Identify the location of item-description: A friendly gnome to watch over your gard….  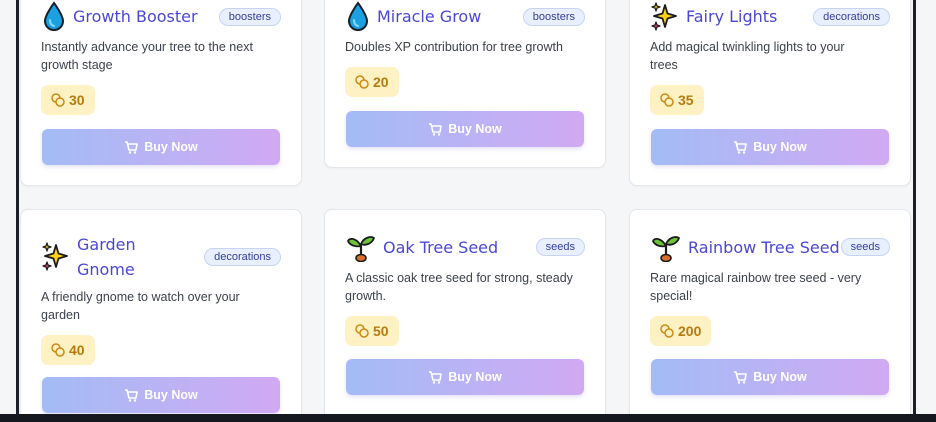
(140, 306).